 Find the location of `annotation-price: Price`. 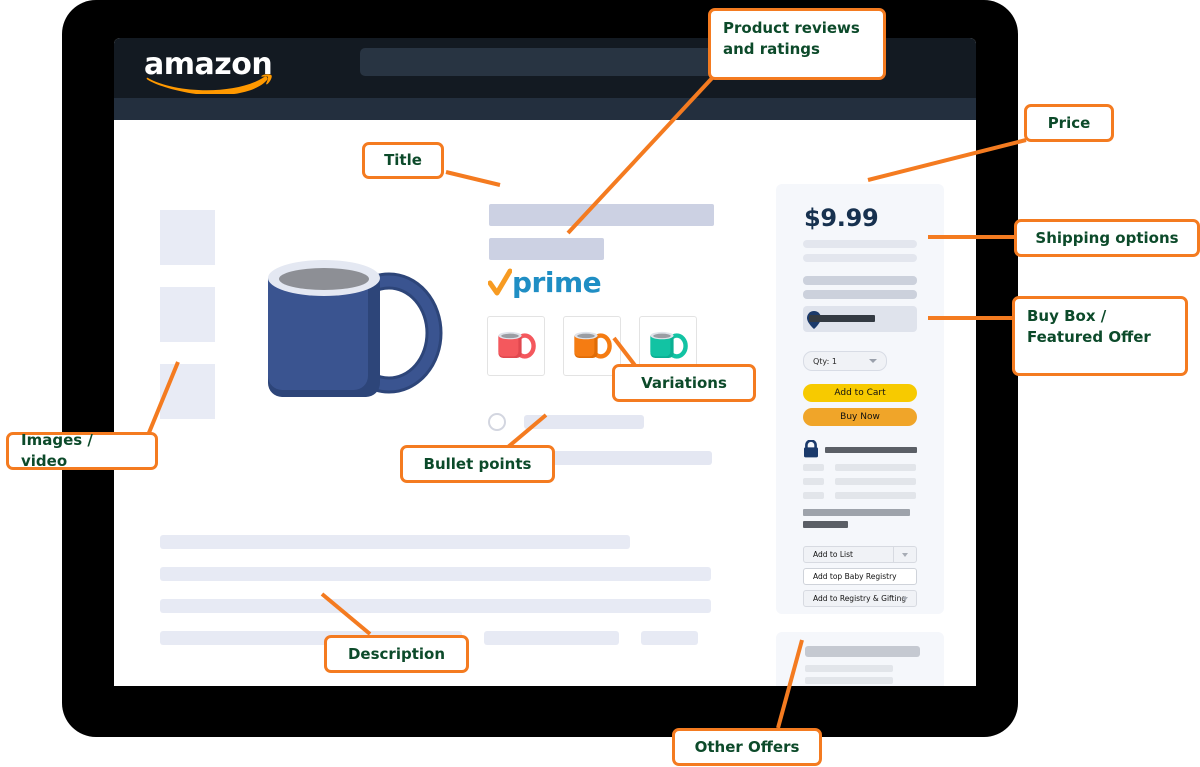

annotation-price: Price is located at coordinates (1069, 123).